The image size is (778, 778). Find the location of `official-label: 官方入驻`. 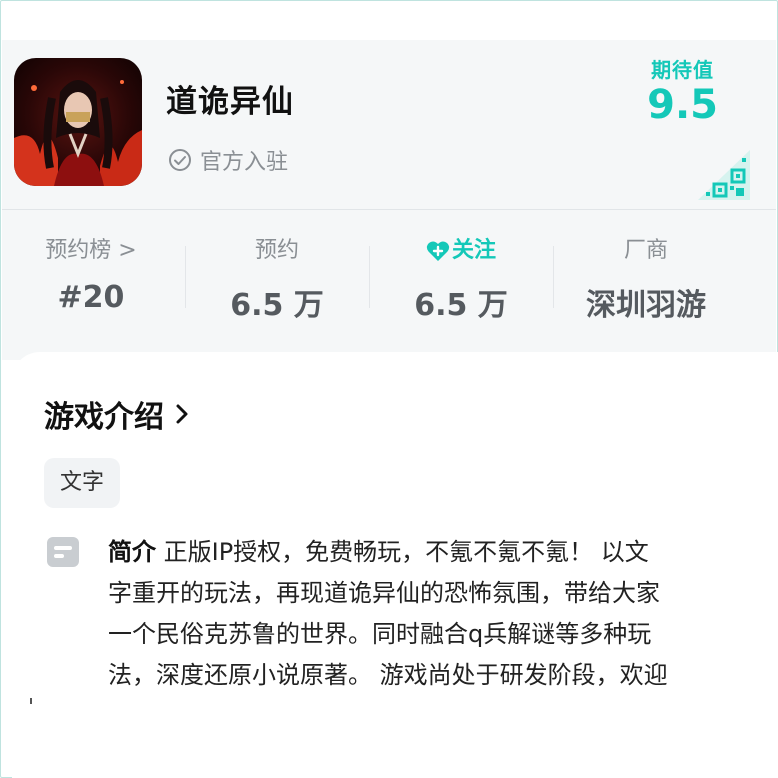

official-label: 官方入驻 is located at coordinates (244, 162).